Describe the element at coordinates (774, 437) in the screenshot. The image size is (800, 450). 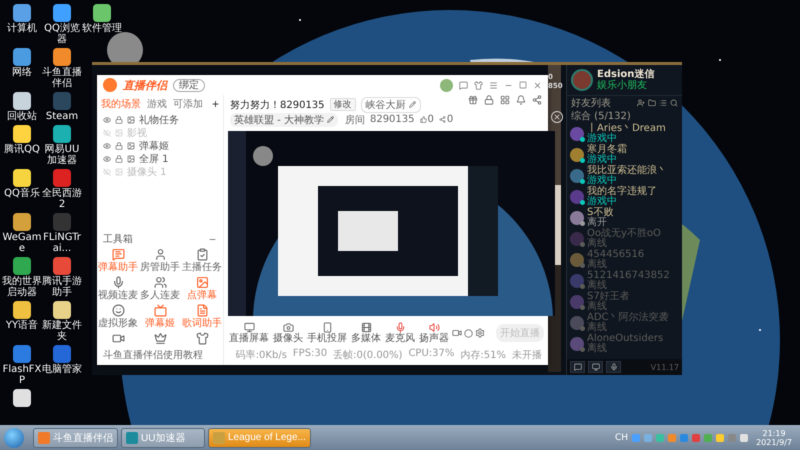
I see `clock: 21:19 2021/9/7` at that location.